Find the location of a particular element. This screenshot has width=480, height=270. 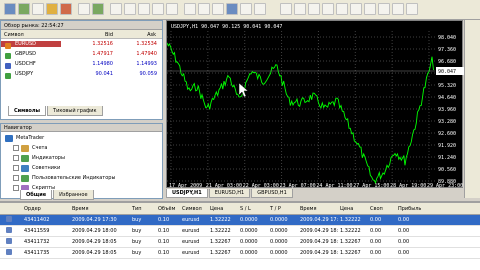

periods-icon is located at coordinates (246, 9).